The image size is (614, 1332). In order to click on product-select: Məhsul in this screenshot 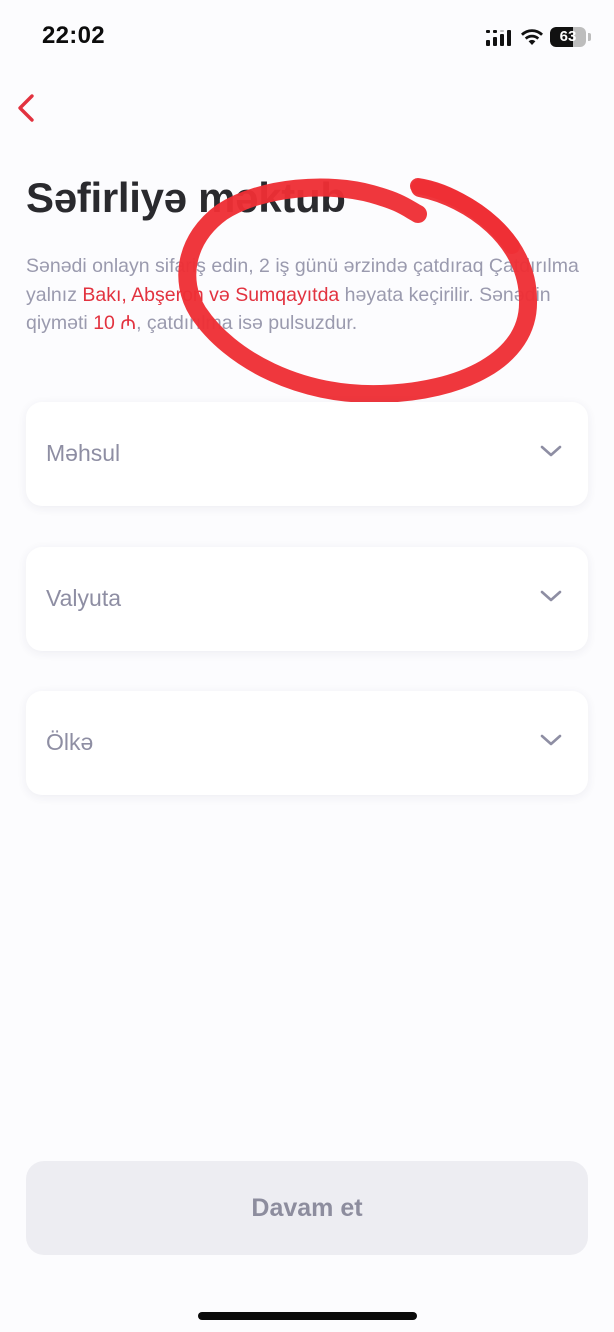, I will do `click(307, 454)`.